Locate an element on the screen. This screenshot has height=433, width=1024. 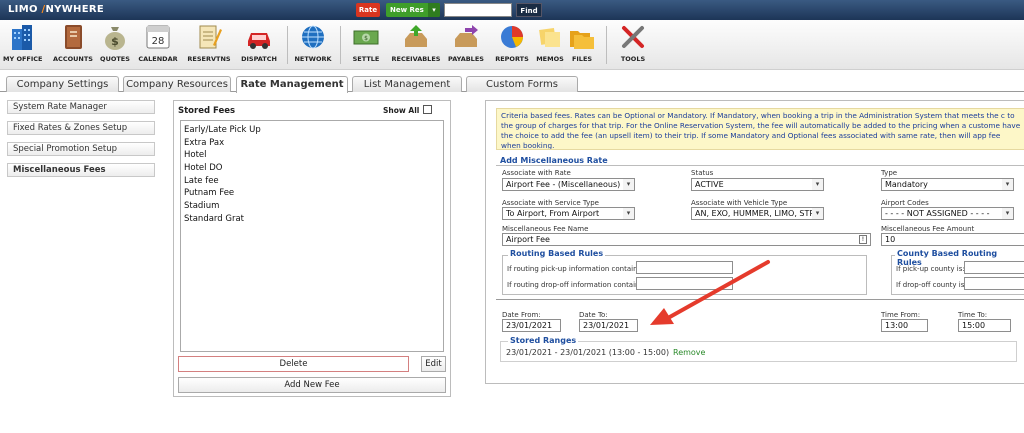
date-from-input: 23/01/2021 is located at coordinates (531, 325).